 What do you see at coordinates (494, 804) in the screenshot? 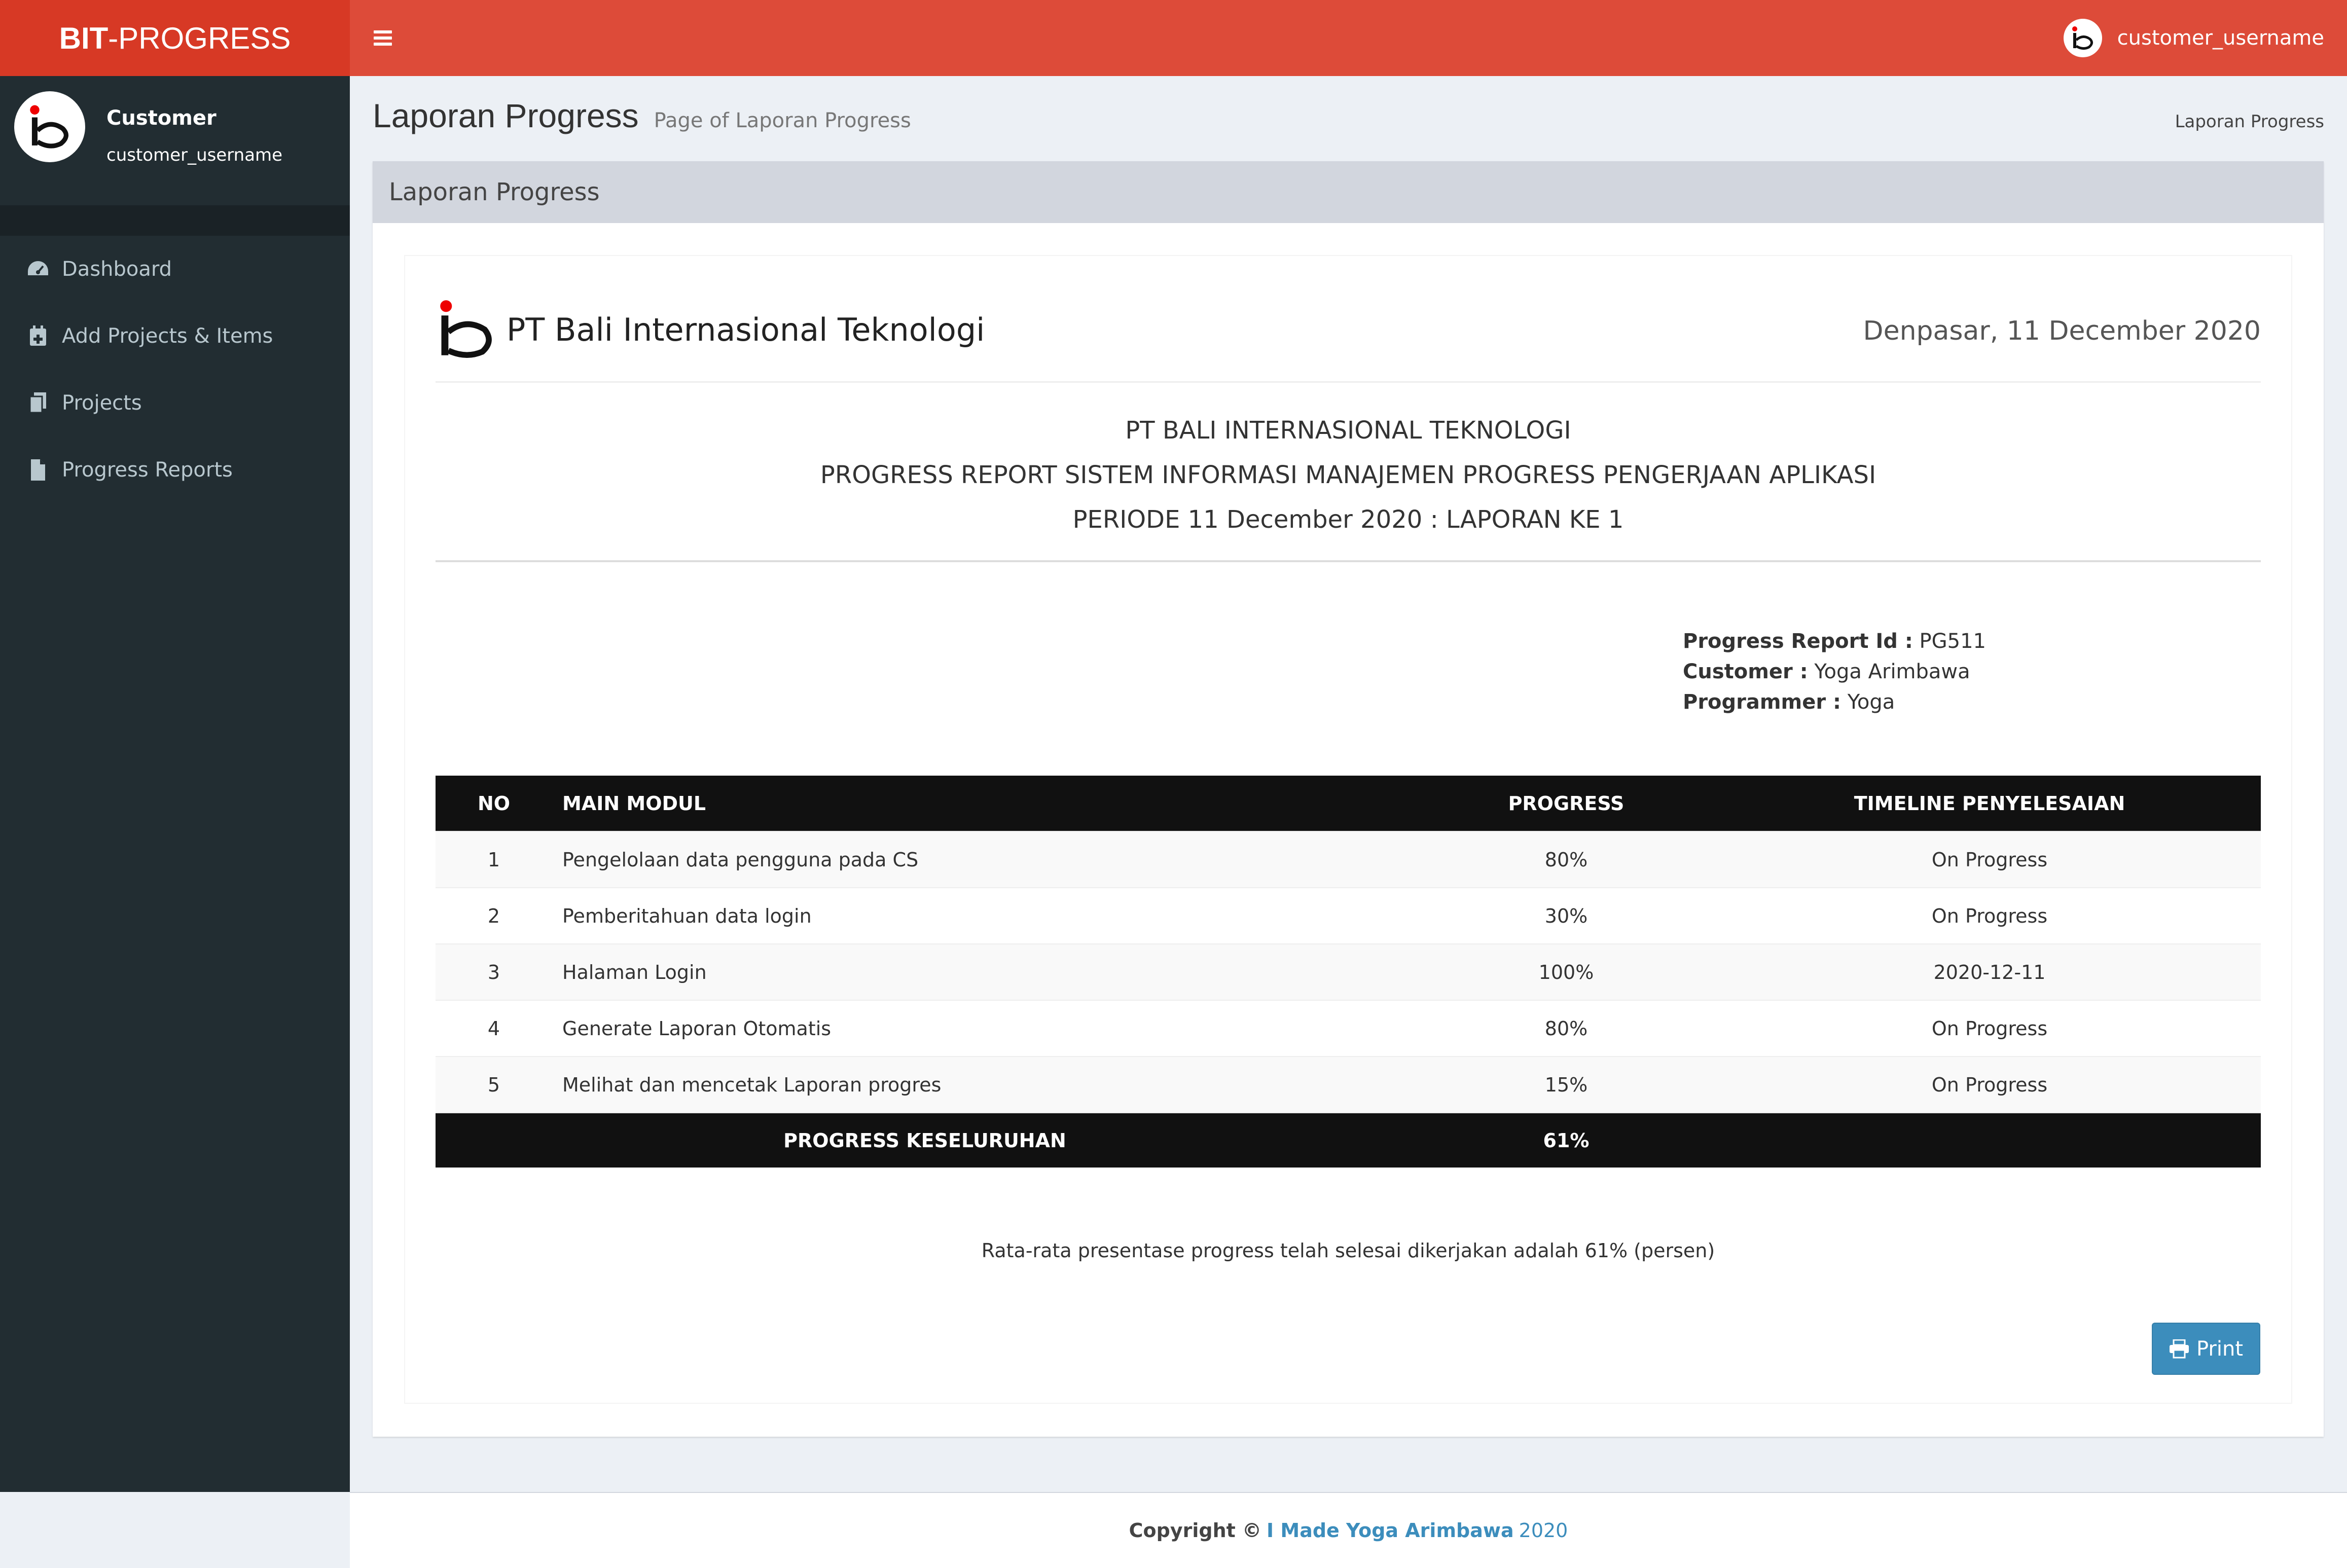
I see `column-header: NO` at bounding box center [494, 804].